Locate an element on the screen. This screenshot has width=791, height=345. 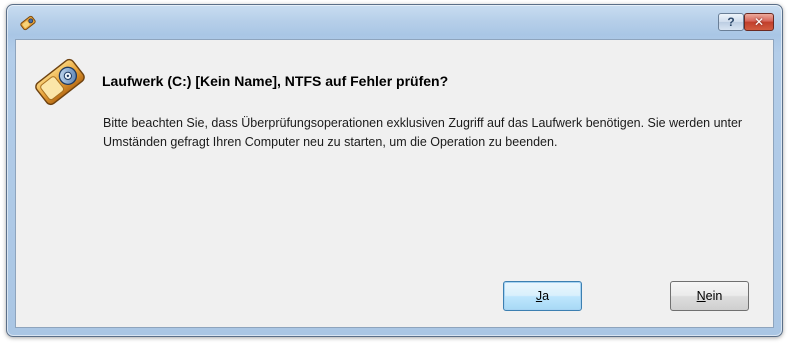
yes-label: a is located at coordinates (546, 296).